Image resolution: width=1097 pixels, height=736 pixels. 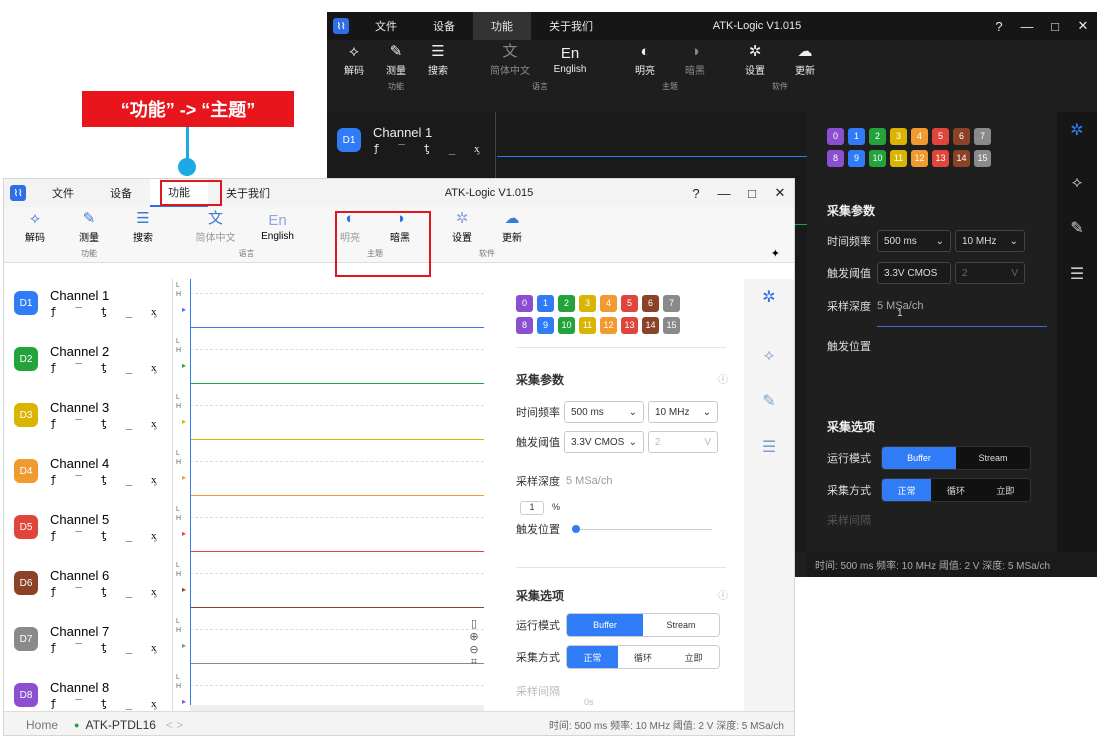 I want to click on zoom-fit-icon: ▯, so click(x=474, y=623).